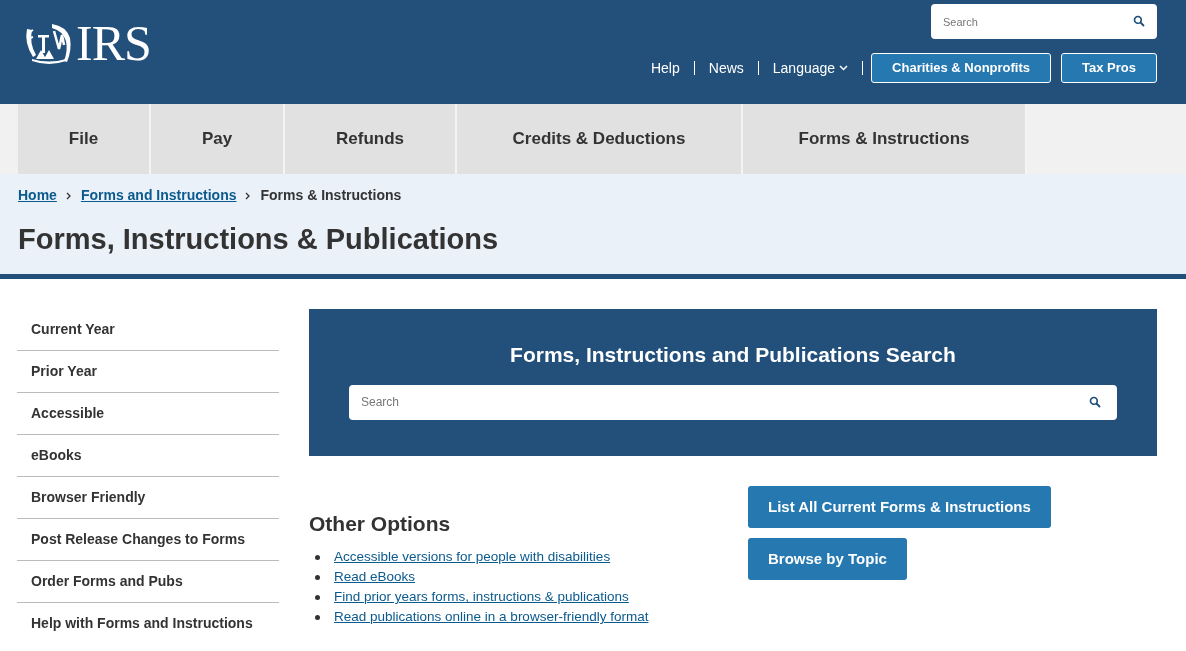 This screenshot has height=651, width=1186. Describe the element at coordinates (844, 68) in the screenshot. I see `chevron-down-icon` at that location.